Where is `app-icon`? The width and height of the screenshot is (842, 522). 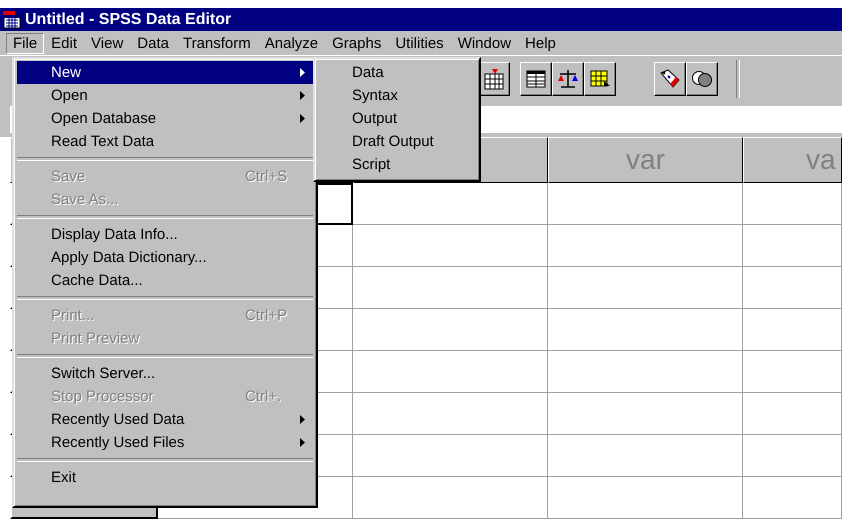 app-icon is located at coordinates (12, 19).